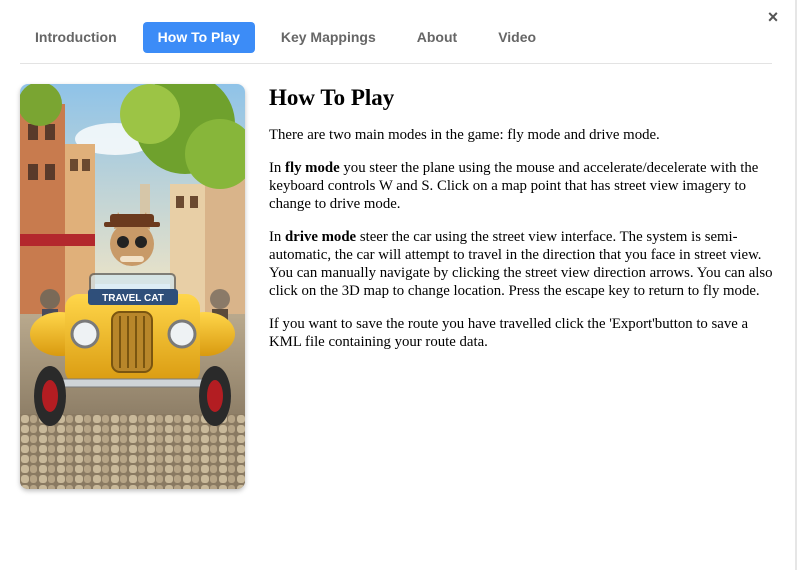 The image size is (797, 570). What do you see at coordinates (277, 237) in the screenshot?
I see `drive-prefix: In` at bounding box center [277, 237].